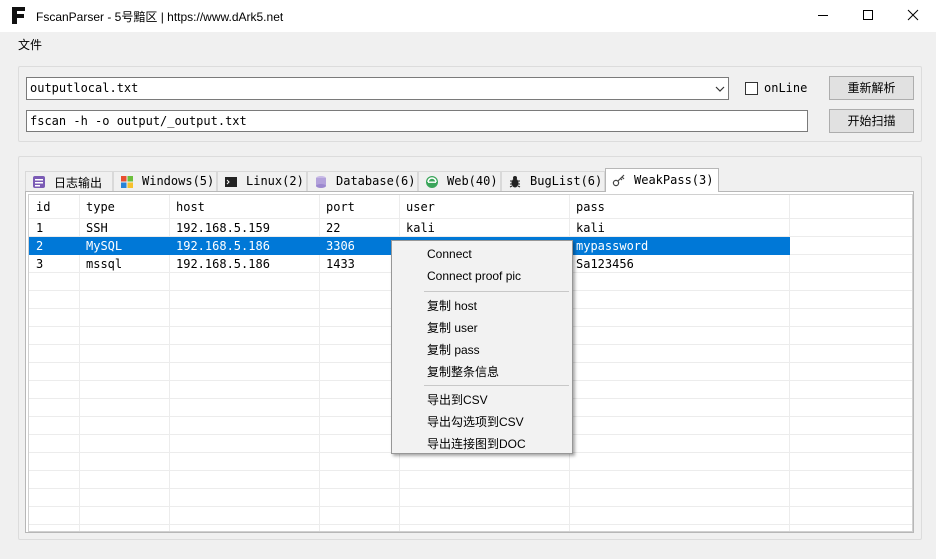 The width and height of the screenshot is (936, 559). Describe the element at coordinates (463, 371) in the screenshot. I see `menu-item-copy-all: 复制整条信息` at that location.